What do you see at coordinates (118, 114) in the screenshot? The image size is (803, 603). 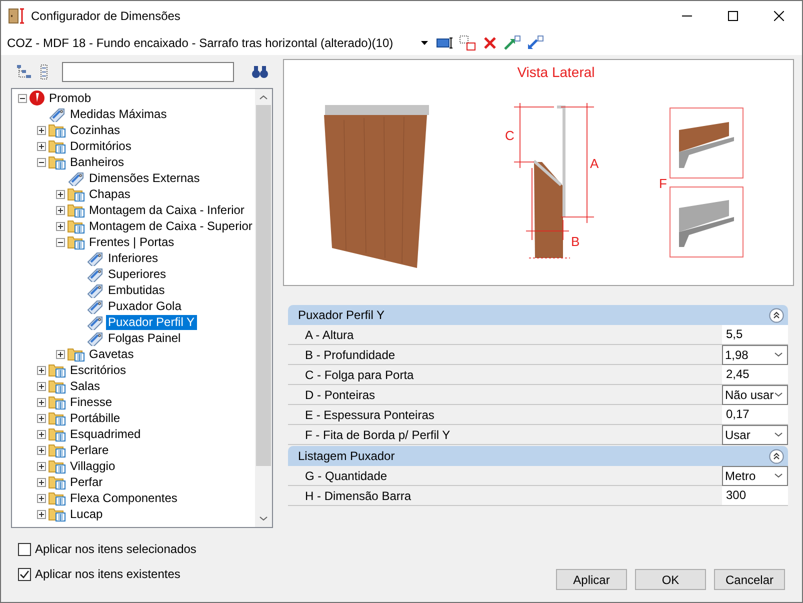 I see `tree-item: Medidas Máximas` at bounding box center [118, 114].